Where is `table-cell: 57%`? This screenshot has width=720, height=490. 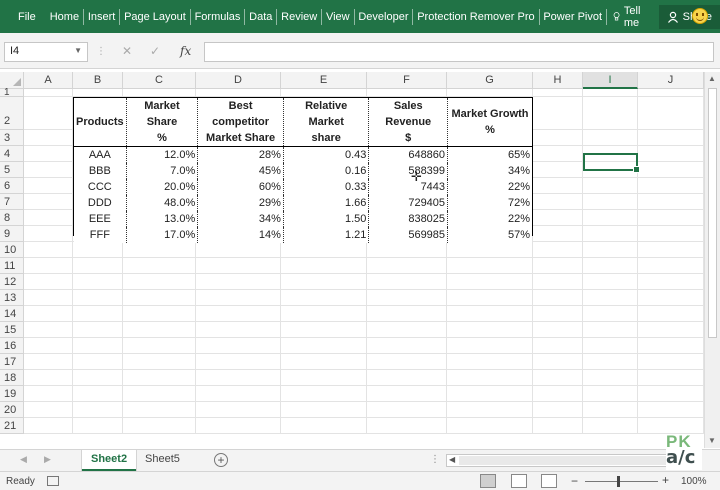
table-cell: 57% is located at coordinates (490, 235).